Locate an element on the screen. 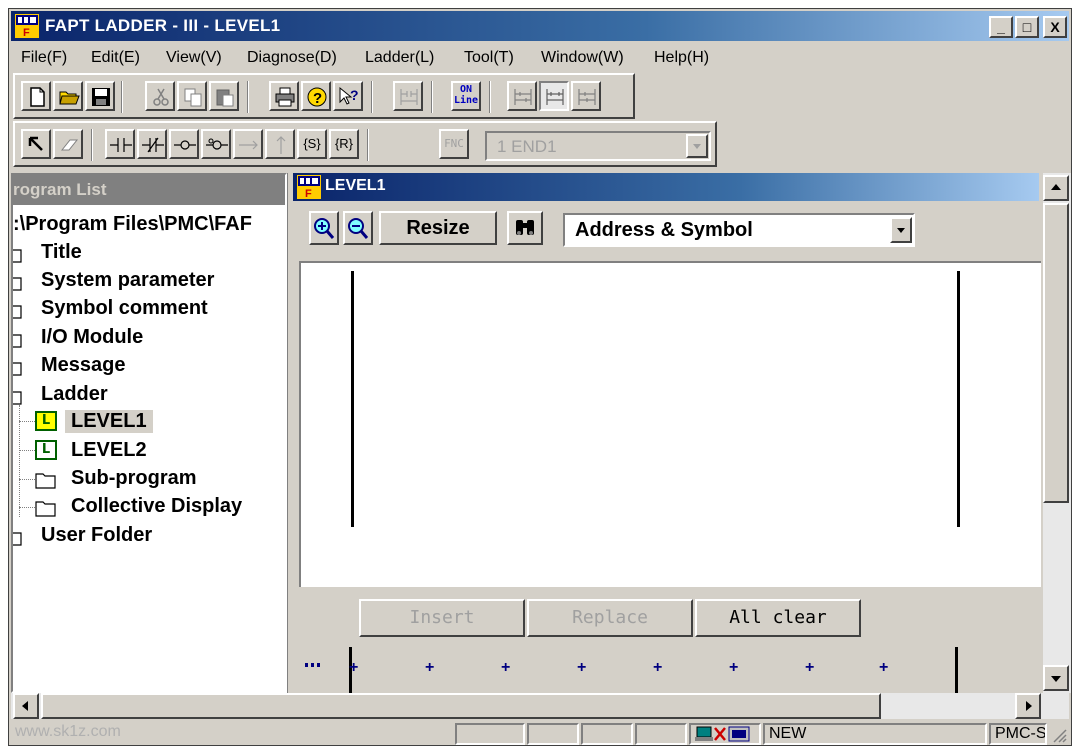  coil-button is located at coordinates (184, 144).